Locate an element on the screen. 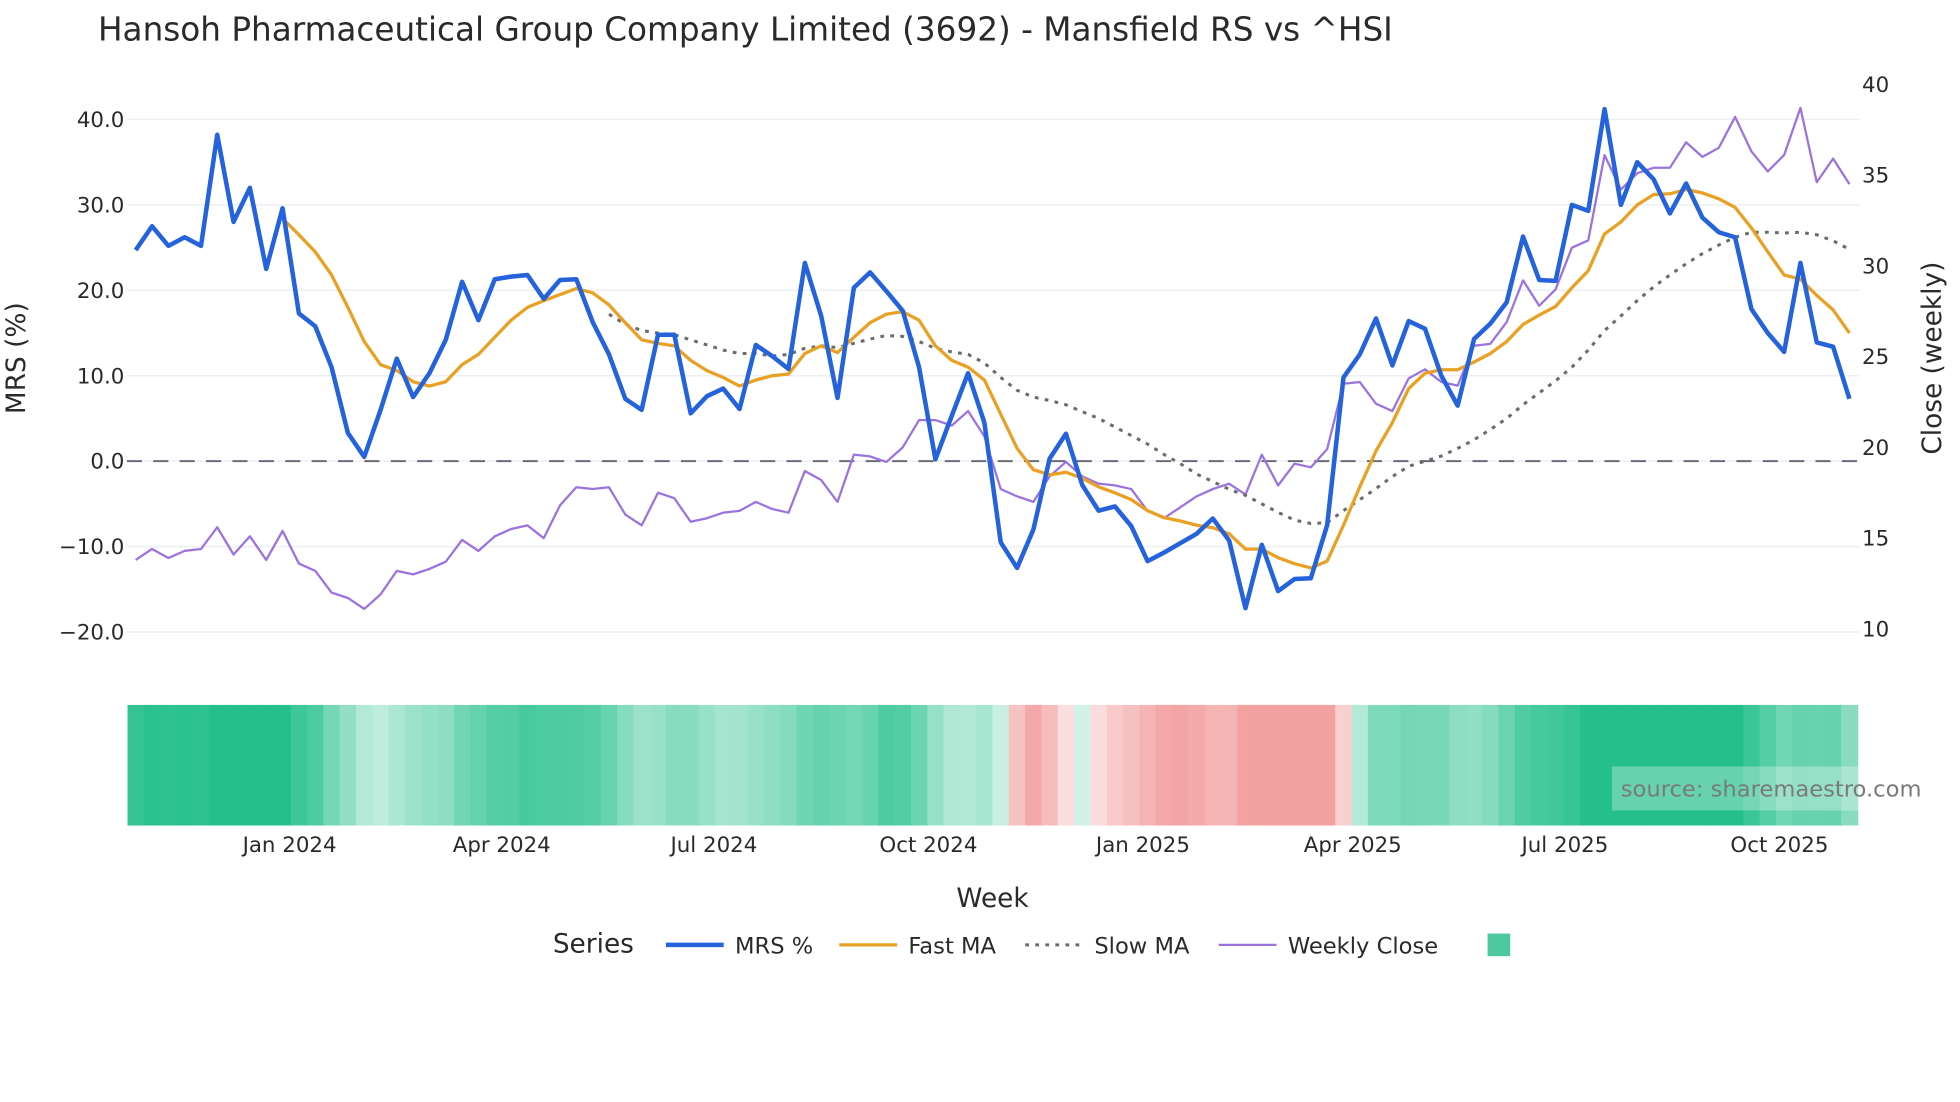 Image resolution: width=1960 pixels, height=1102 pixels. y-axis-left: 40.0 30.0 20.0 10.0 0.0 −10.0 −20.0 is located at coordinates (91, 377).